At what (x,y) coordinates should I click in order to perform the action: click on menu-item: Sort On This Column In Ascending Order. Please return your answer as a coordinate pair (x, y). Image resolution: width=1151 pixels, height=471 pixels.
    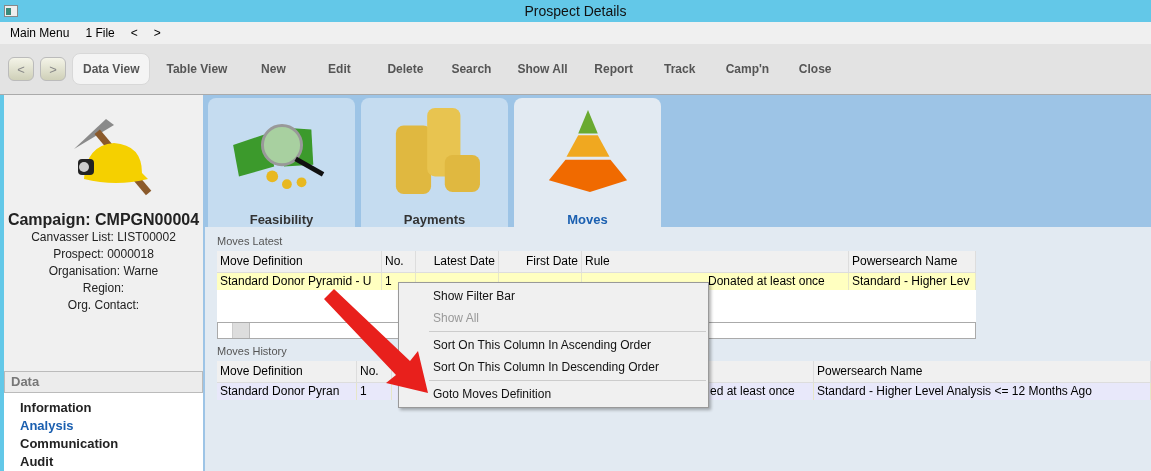
    Looking at the image, I should click on (542, 345).